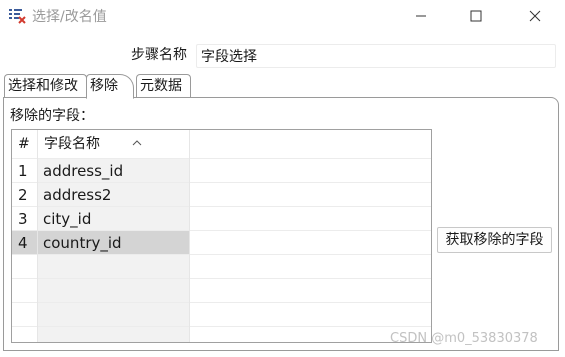 Image resolution: width=565 pixels, height=357 pixels. What do you see at coordinates (163, 86) in the screenshot?
I see `tab-metadata: 元数据` at bounding box center [163, 86].